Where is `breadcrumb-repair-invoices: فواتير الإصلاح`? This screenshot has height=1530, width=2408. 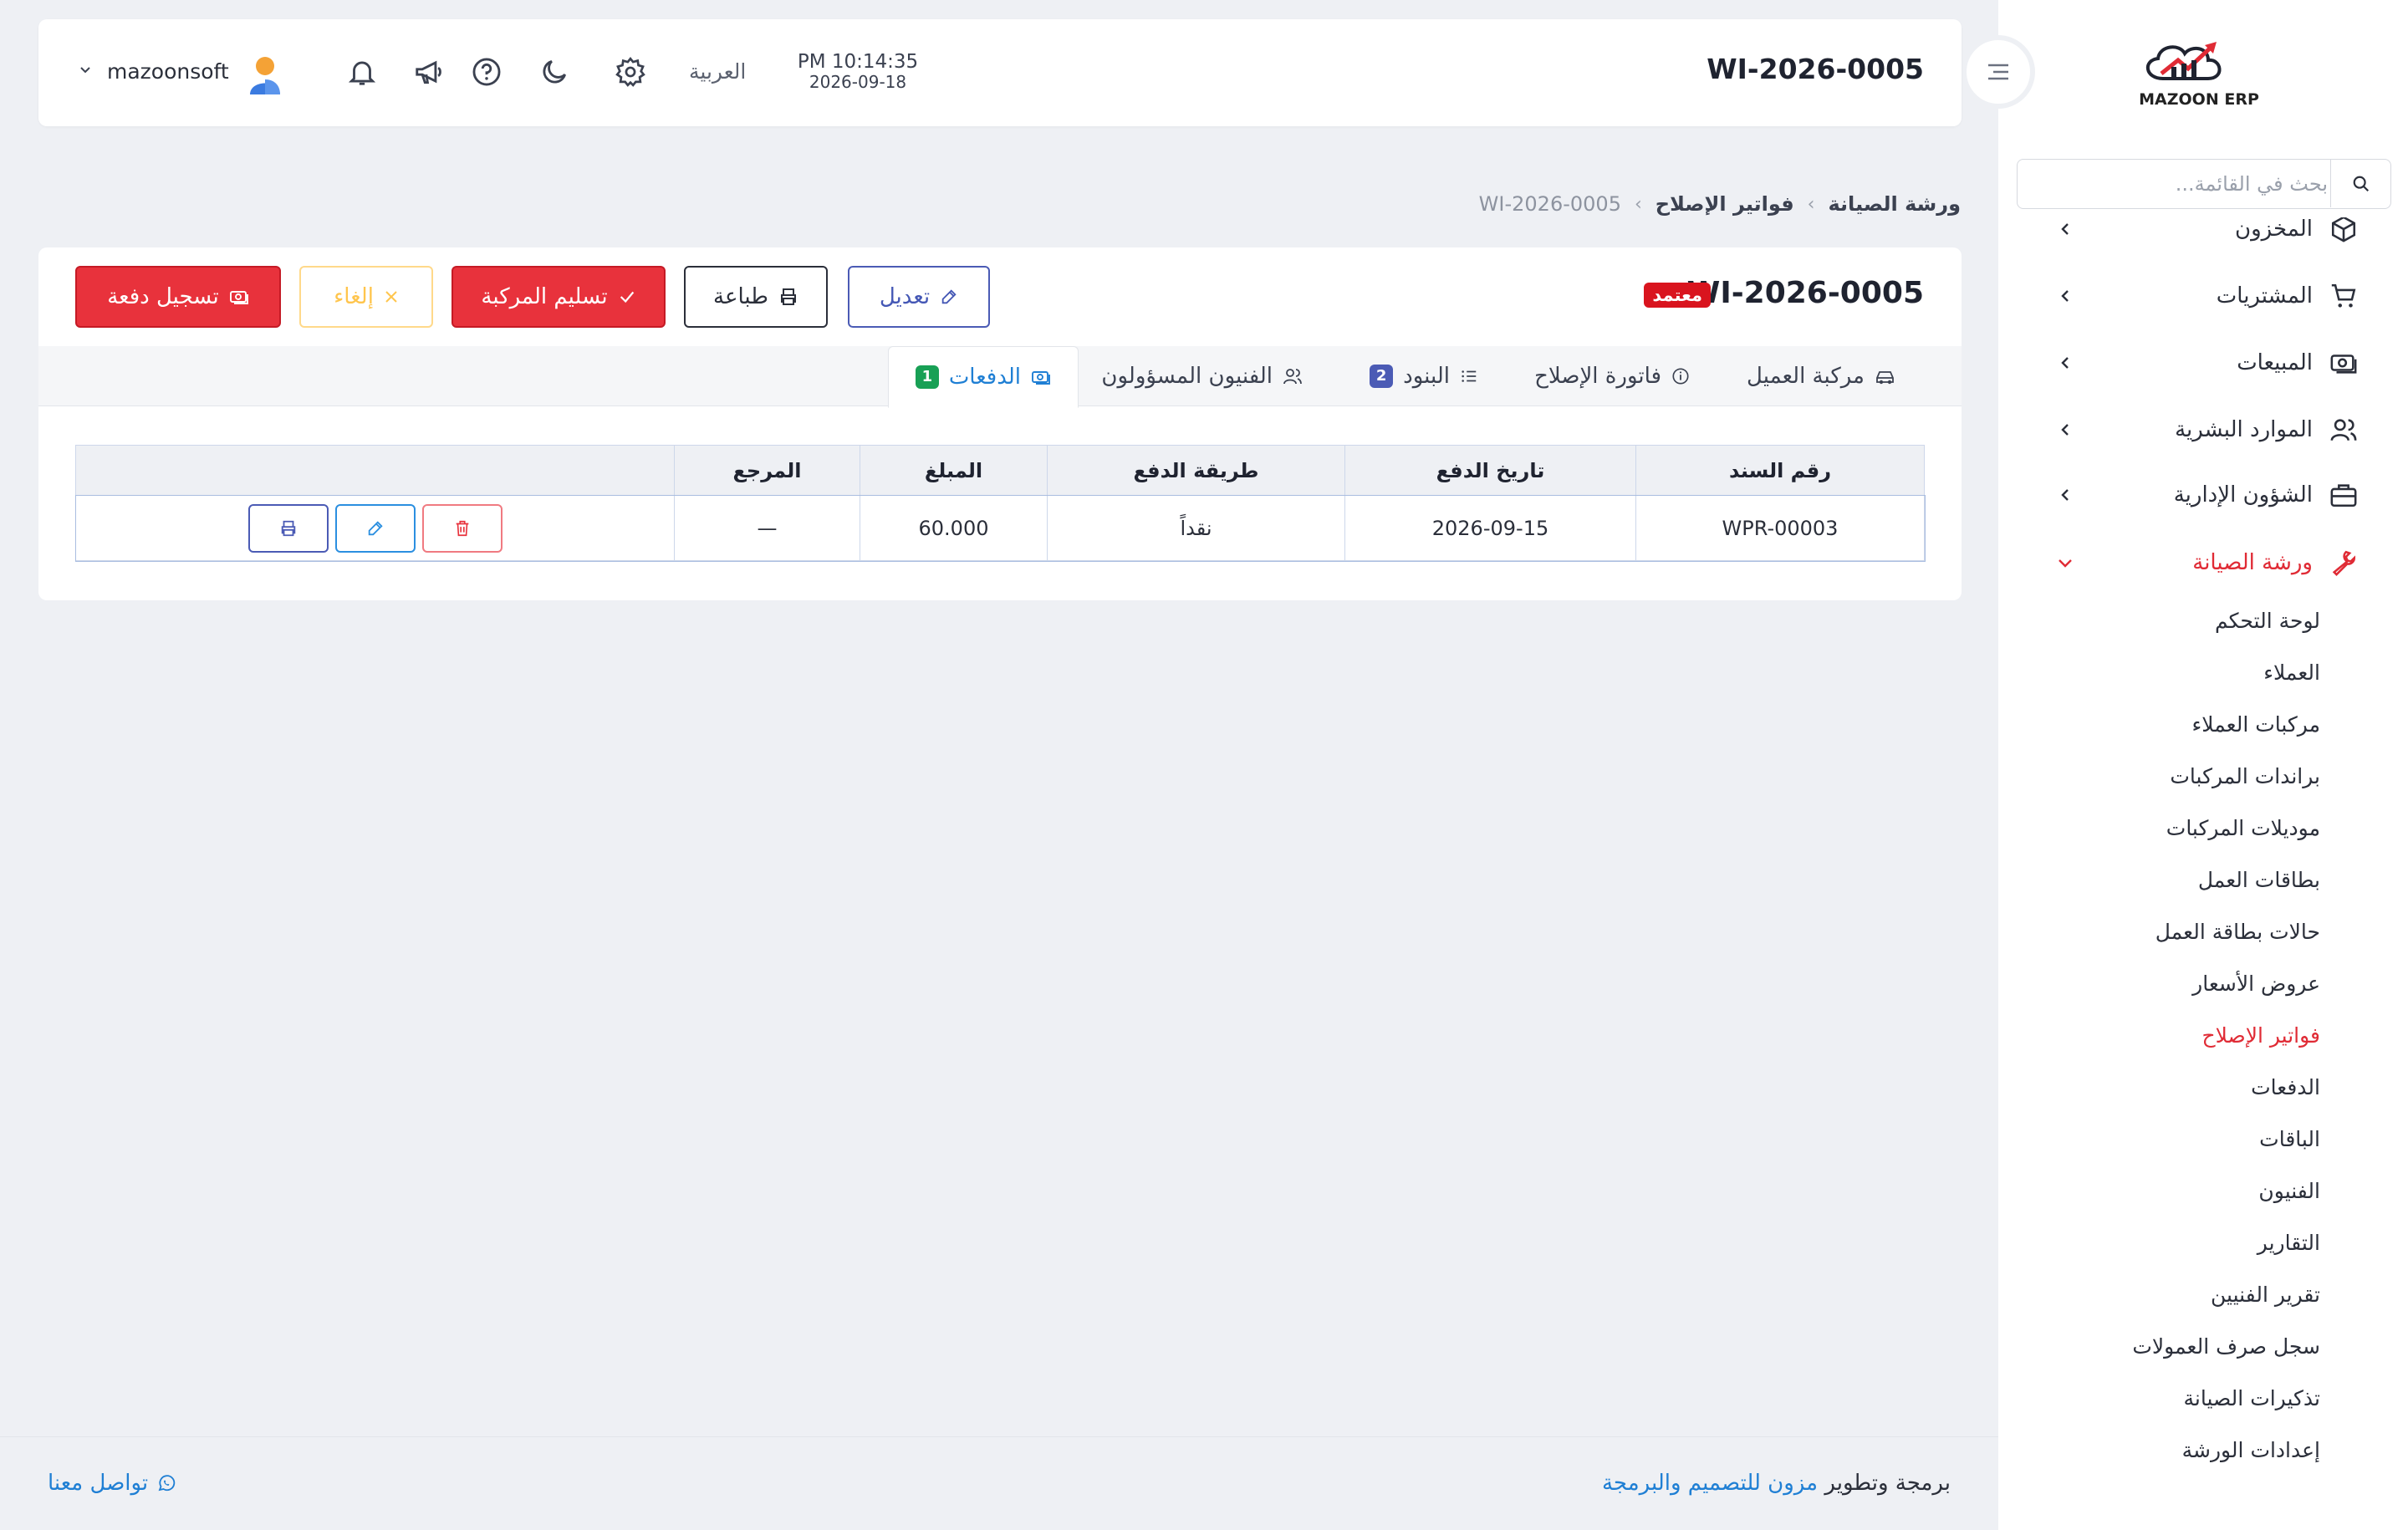
breadcrumb-repair-invoices: فواتير الإصلاح is located at coordinates (1725, 204).